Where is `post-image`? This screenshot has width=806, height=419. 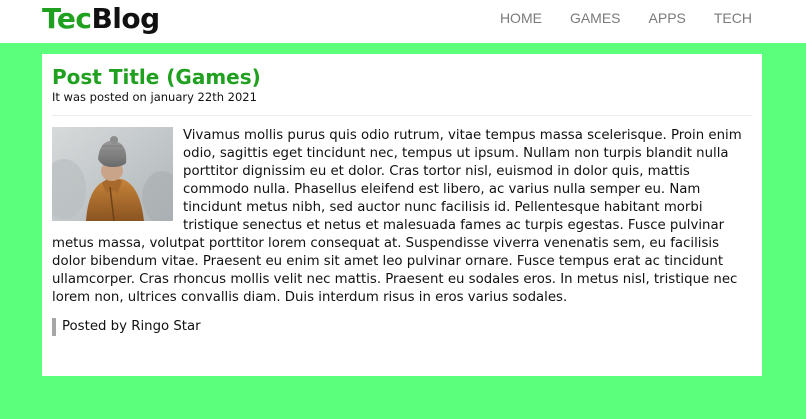
post-image is located at coordinates (112, 174).